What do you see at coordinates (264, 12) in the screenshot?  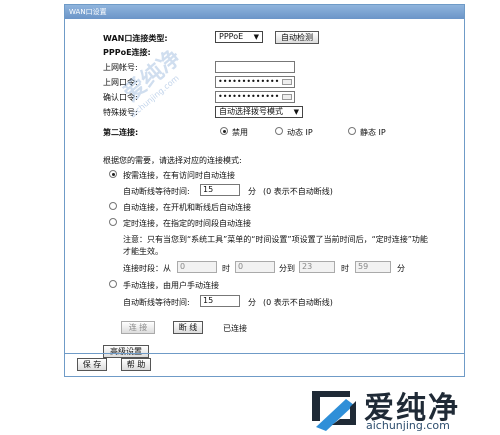 I see `window-title: WAN口设置` at bounding box center [264, 12].